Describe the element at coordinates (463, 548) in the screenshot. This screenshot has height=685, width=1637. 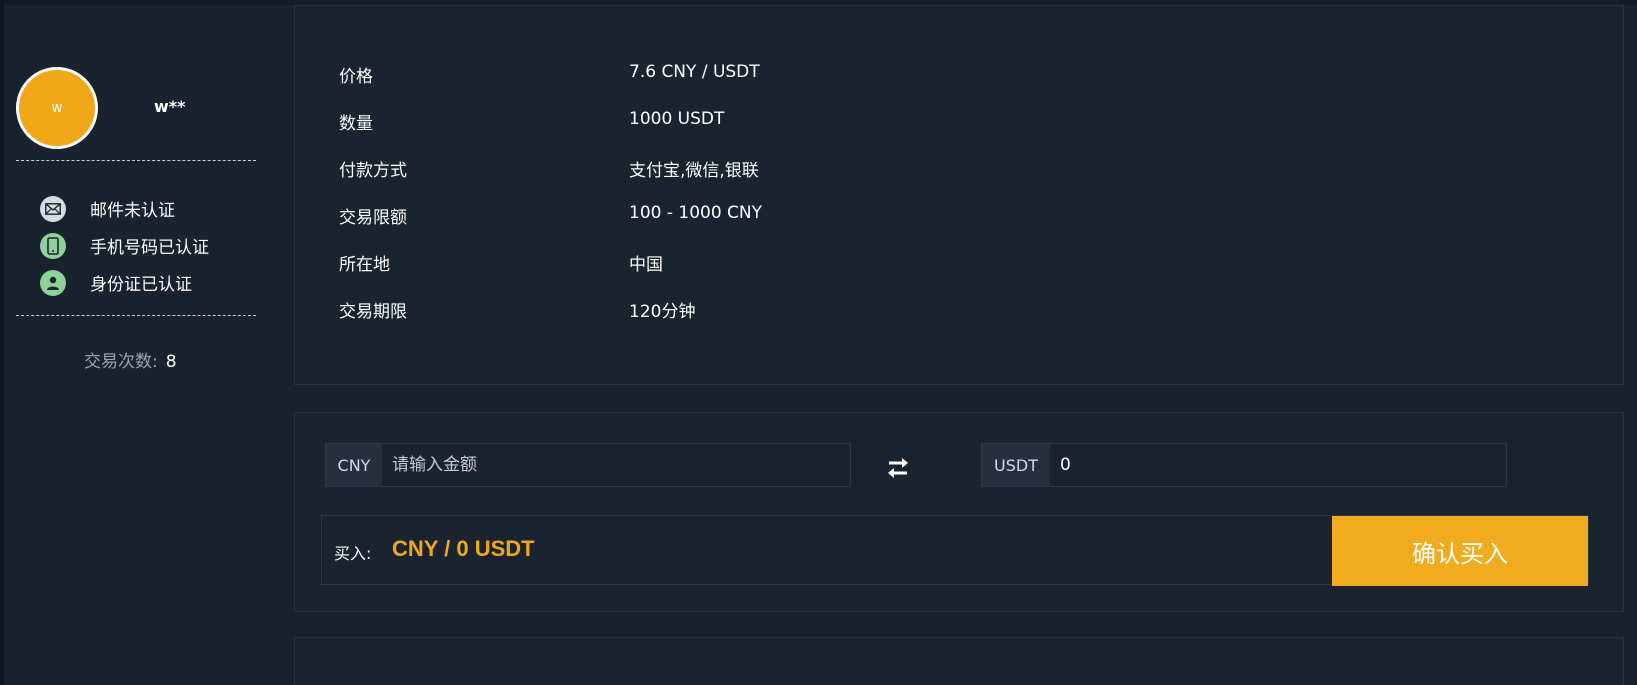
I see `buy-amount: CNY / 0 USDT` at that location.